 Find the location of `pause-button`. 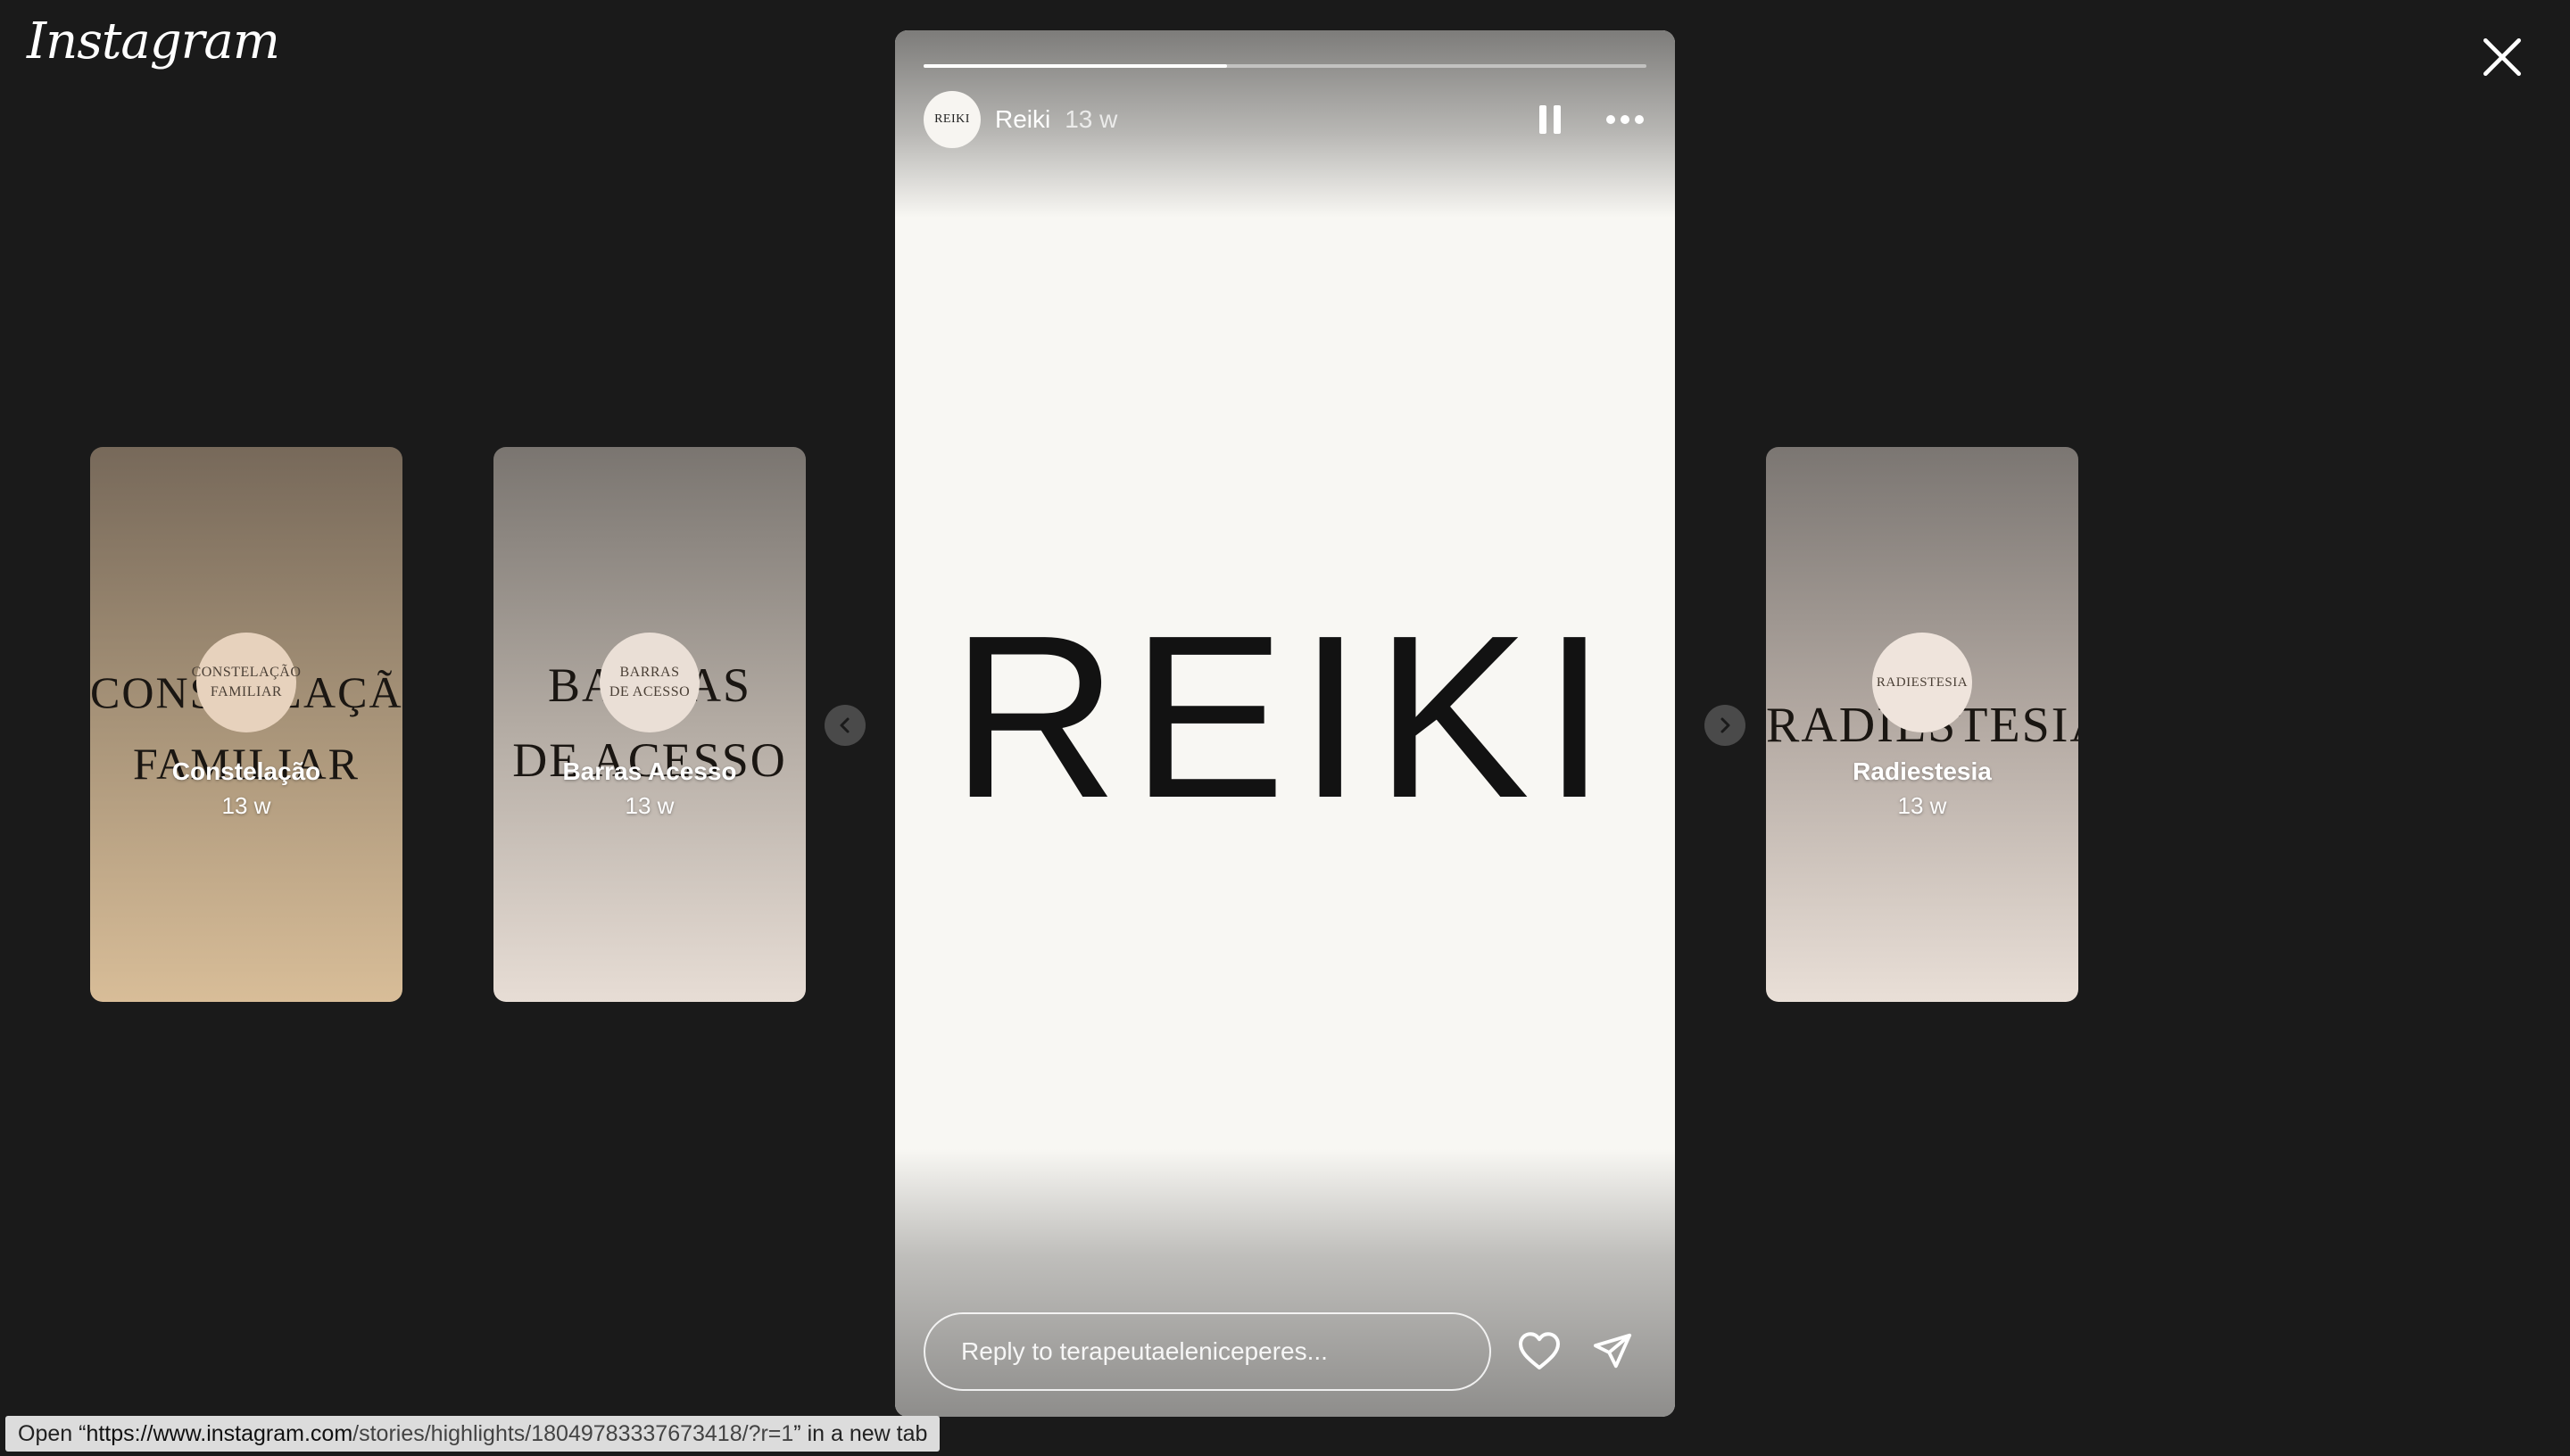

pause-button is located at coordinates (1550, 120).